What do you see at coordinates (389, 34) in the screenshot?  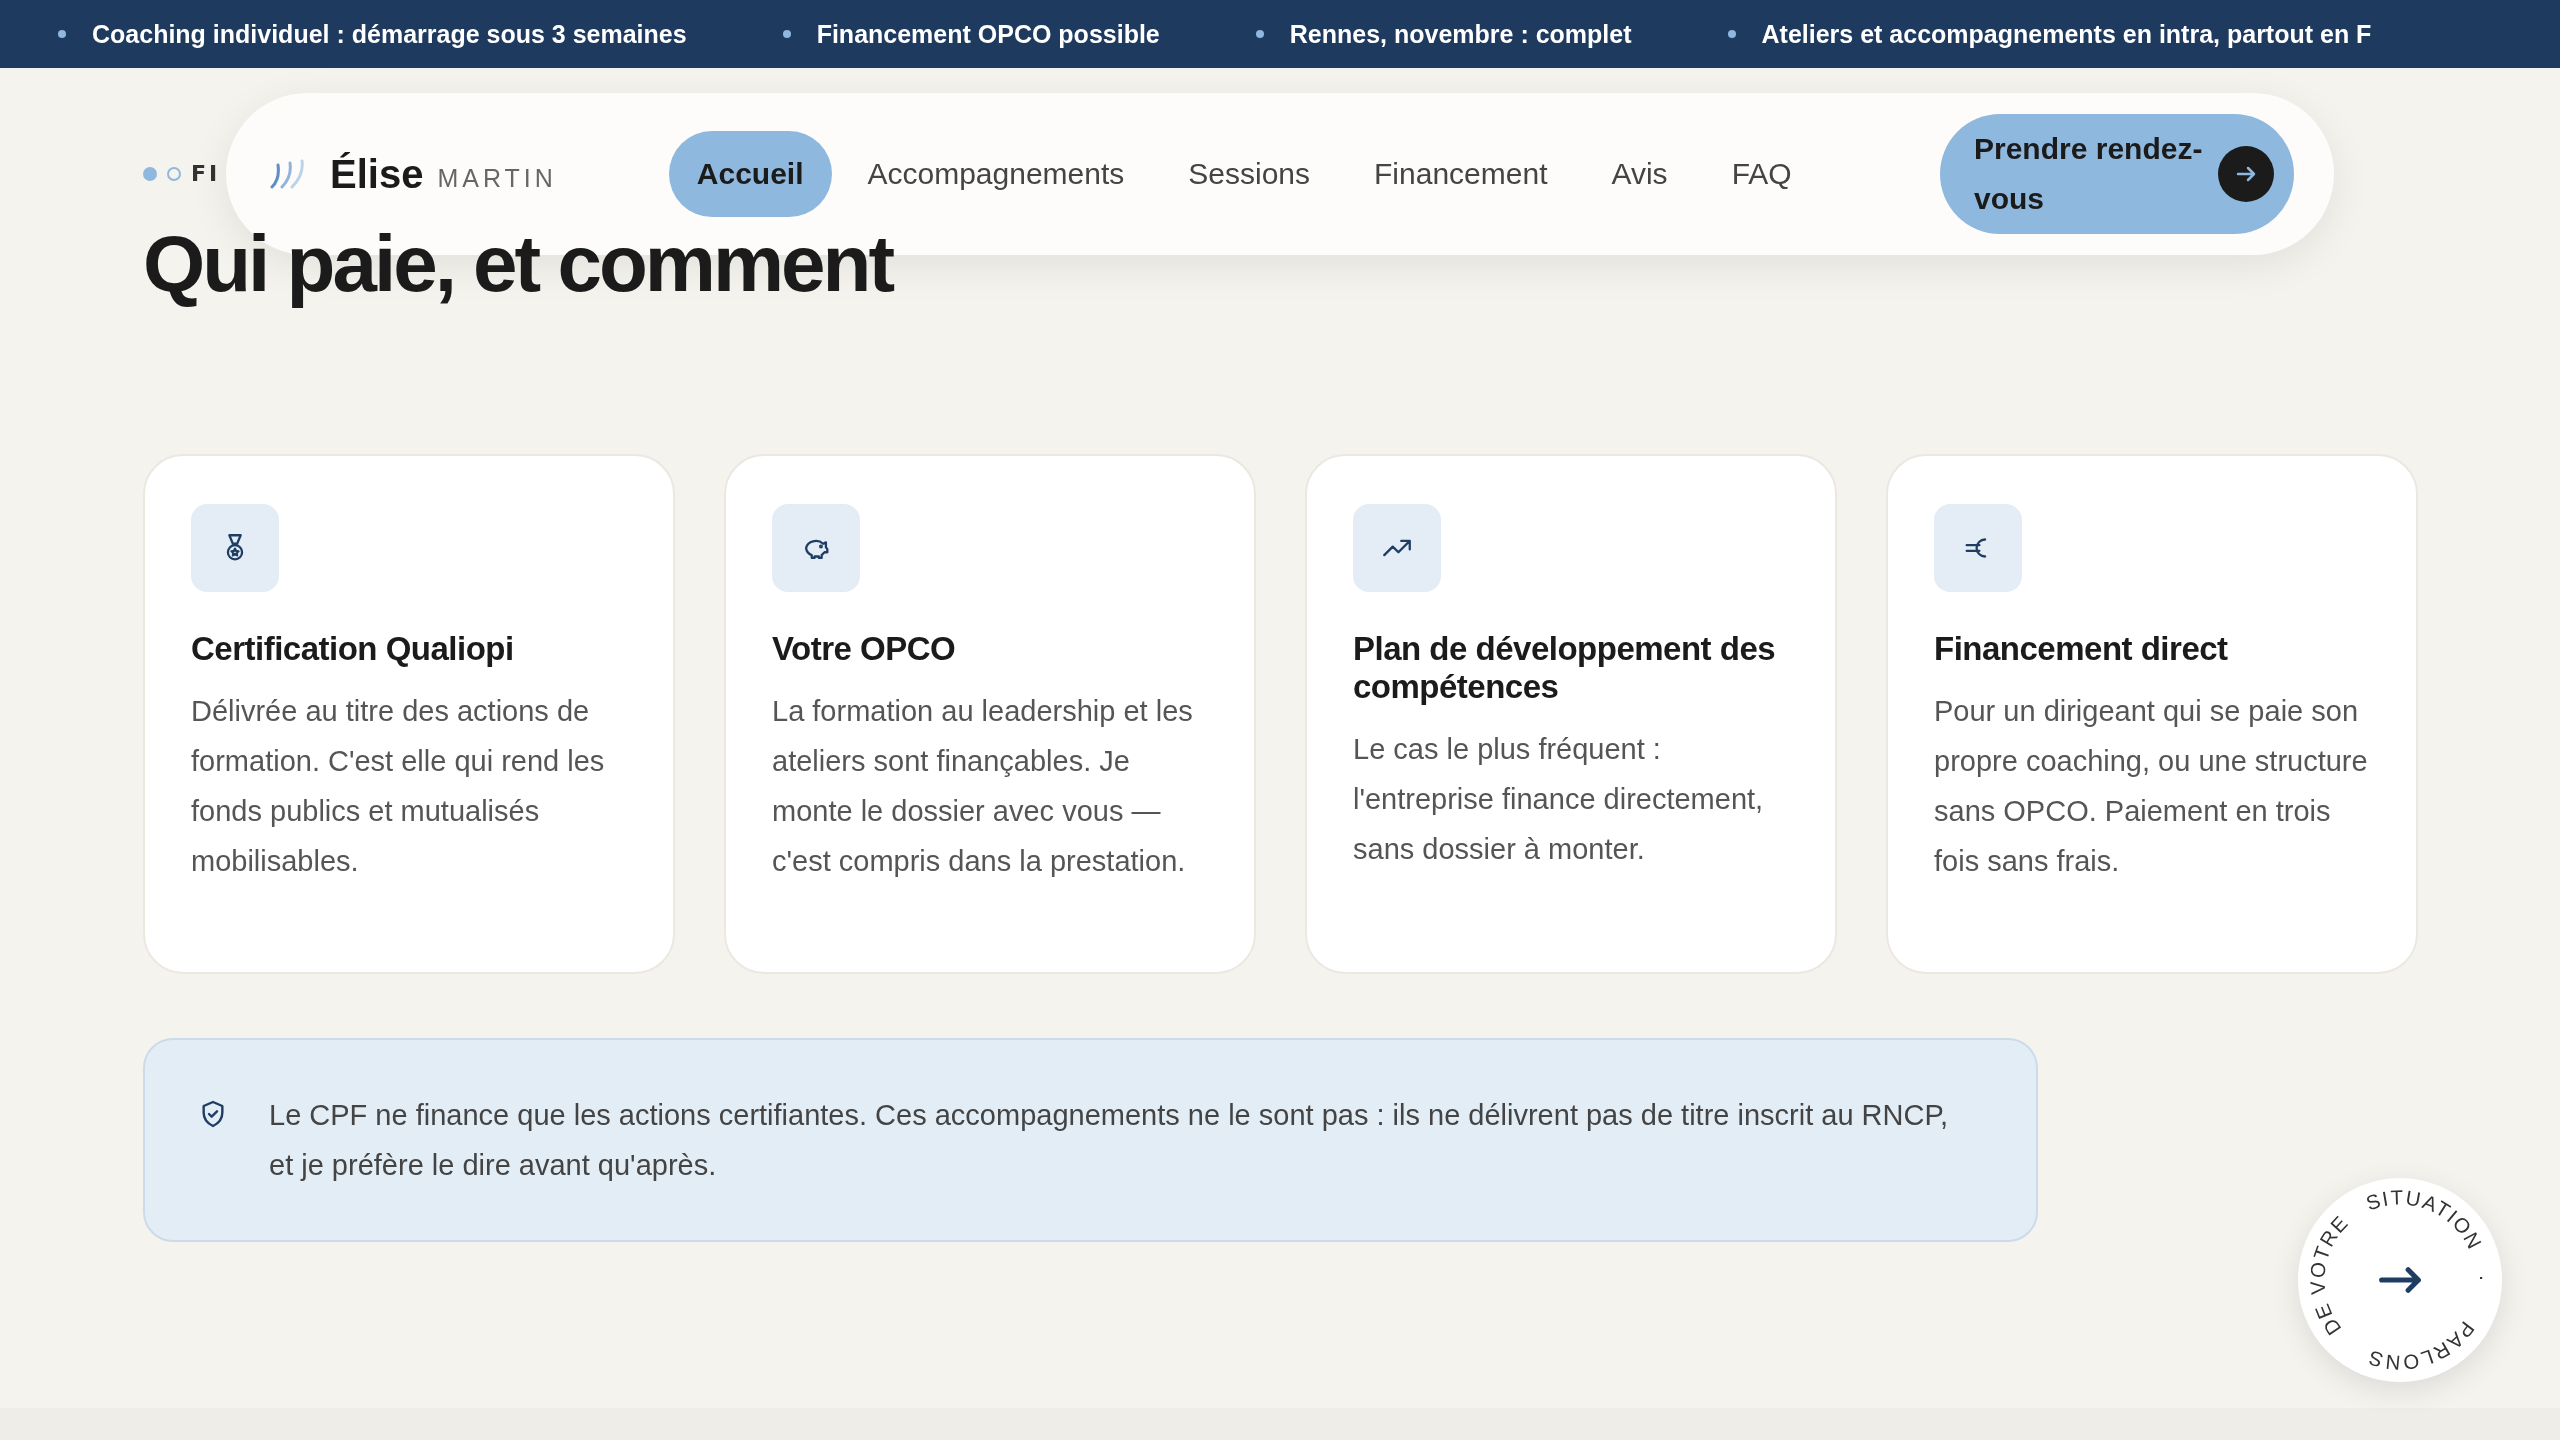 I see `announcement-text: Coaching individuel : démarrage sous 3 semaines` at bounding box center [389, 34].